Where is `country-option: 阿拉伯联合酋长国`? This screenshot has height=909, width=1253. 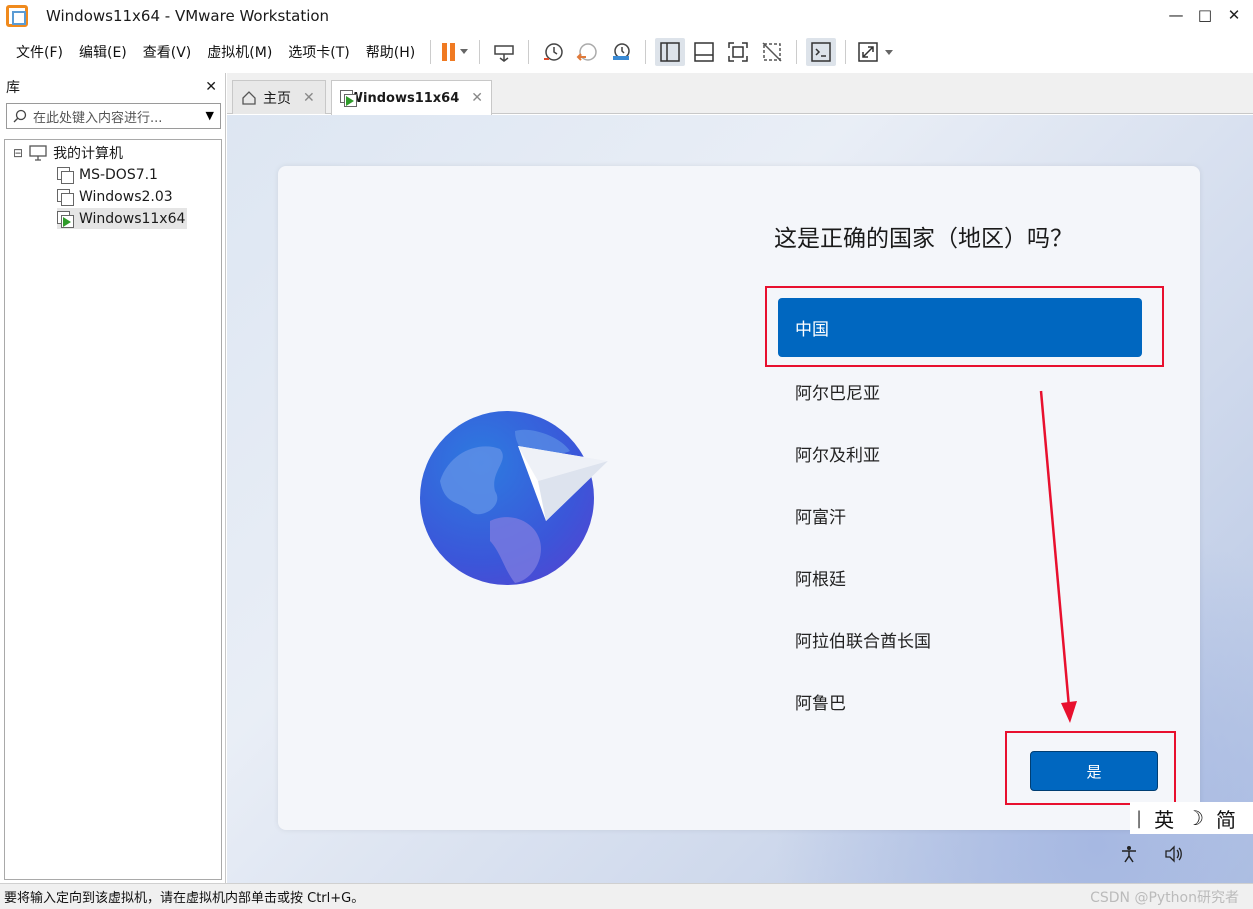 country-option: 阿拉伯联合酋长国 is located at coordinates (960, 639).